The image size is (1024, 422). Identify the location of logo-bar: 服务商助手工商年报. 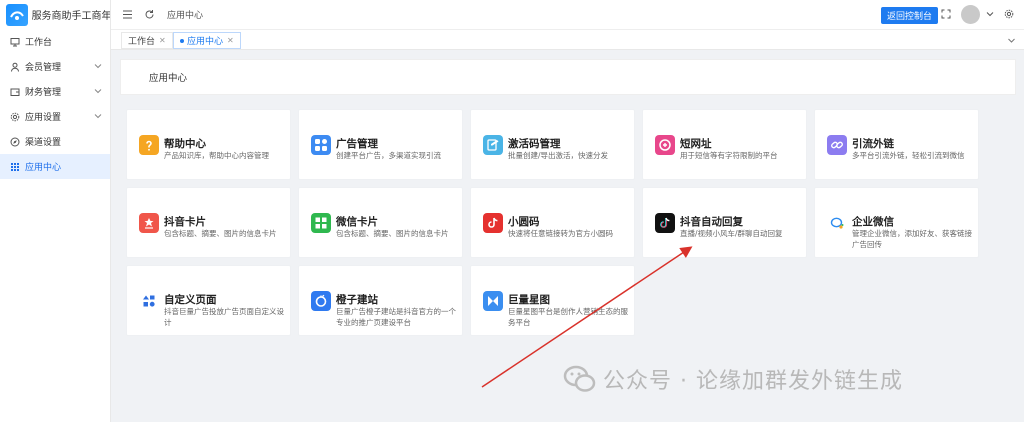
(55, 14).